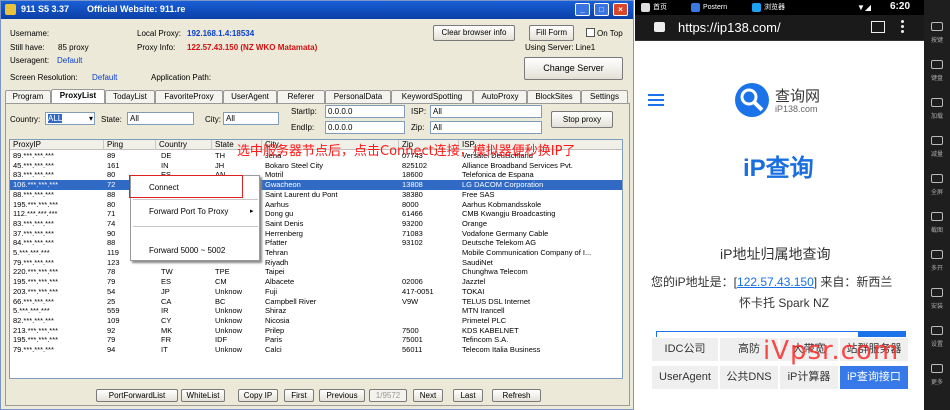  Describe the element at coordinates (70, 118) in the screenshot. I see `country-select: ALL ▾` at that location.